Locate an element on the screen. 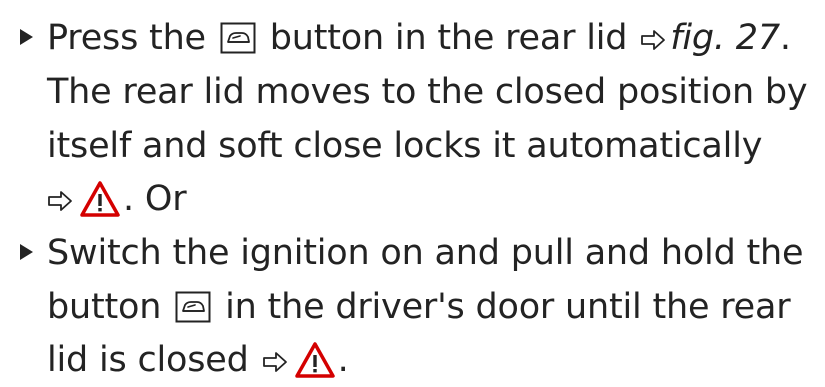 The image size is (825, 387). step-2-line-3-period: . is located at coordinates (343, 360).